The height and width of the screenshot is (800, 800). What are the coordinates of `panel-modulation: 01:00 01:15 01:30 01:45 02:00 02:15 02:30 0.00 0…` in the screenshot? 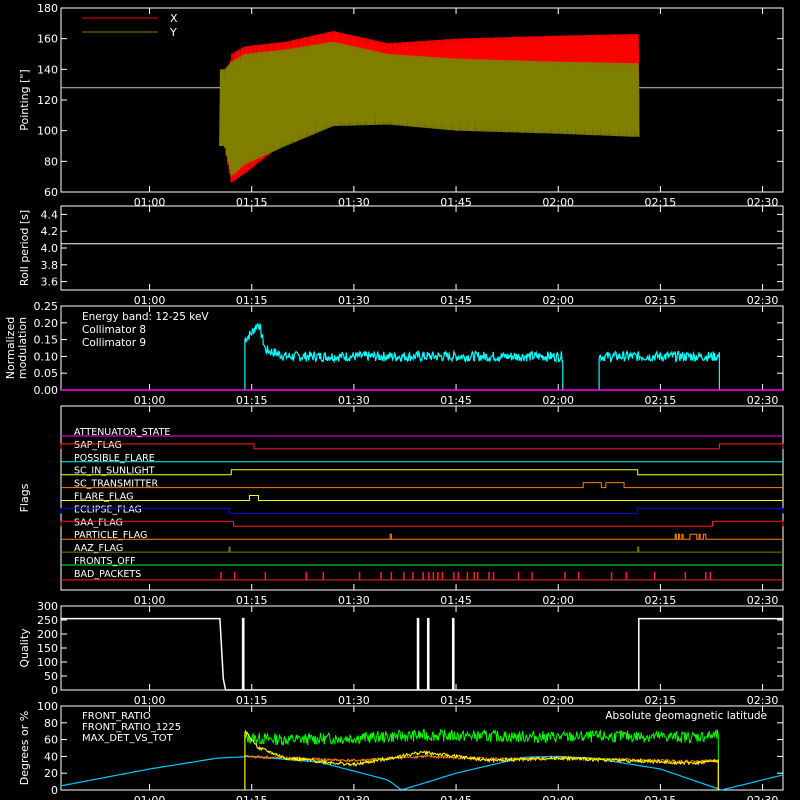 It's located at (394, 353).